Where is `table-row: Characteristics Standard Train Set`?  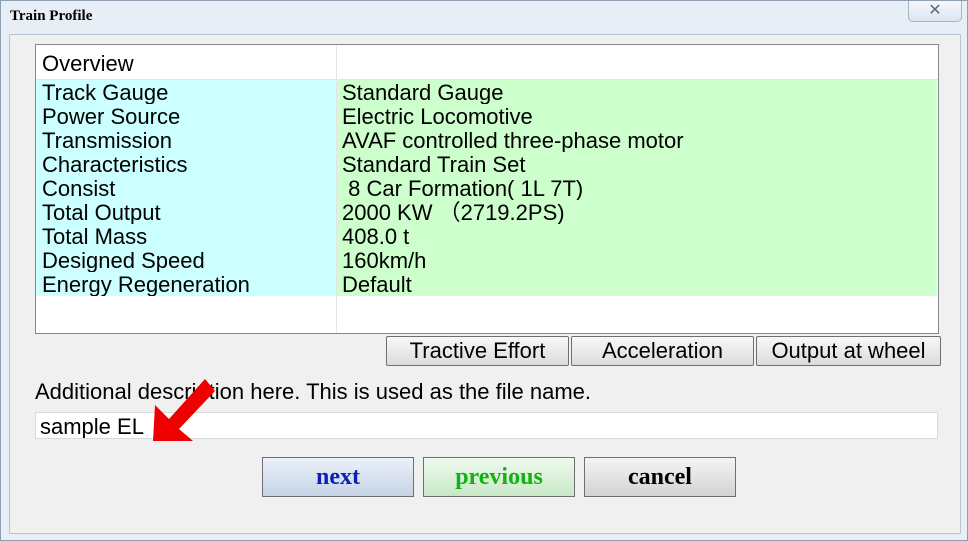
table-row: Characteristics Standard Train Set is located at coordinates (487, 164).